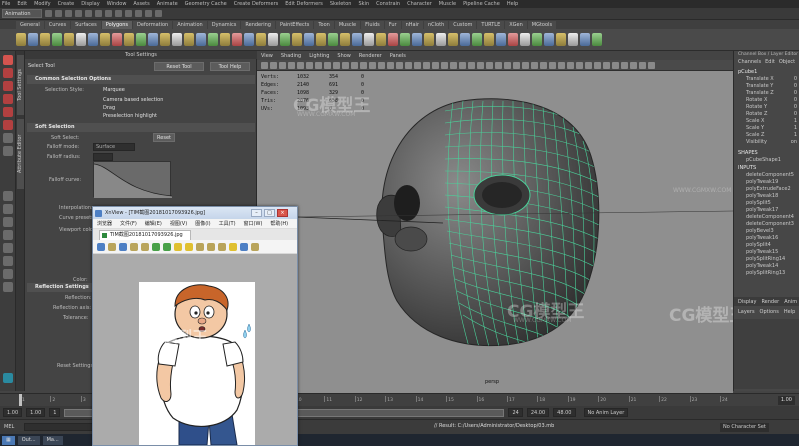 This screenshot has height=446, width=799. What do you see at coordinates (178, 246) in the screenshot?
I see `zoom-in-icon` at bounding box center [178, 246].